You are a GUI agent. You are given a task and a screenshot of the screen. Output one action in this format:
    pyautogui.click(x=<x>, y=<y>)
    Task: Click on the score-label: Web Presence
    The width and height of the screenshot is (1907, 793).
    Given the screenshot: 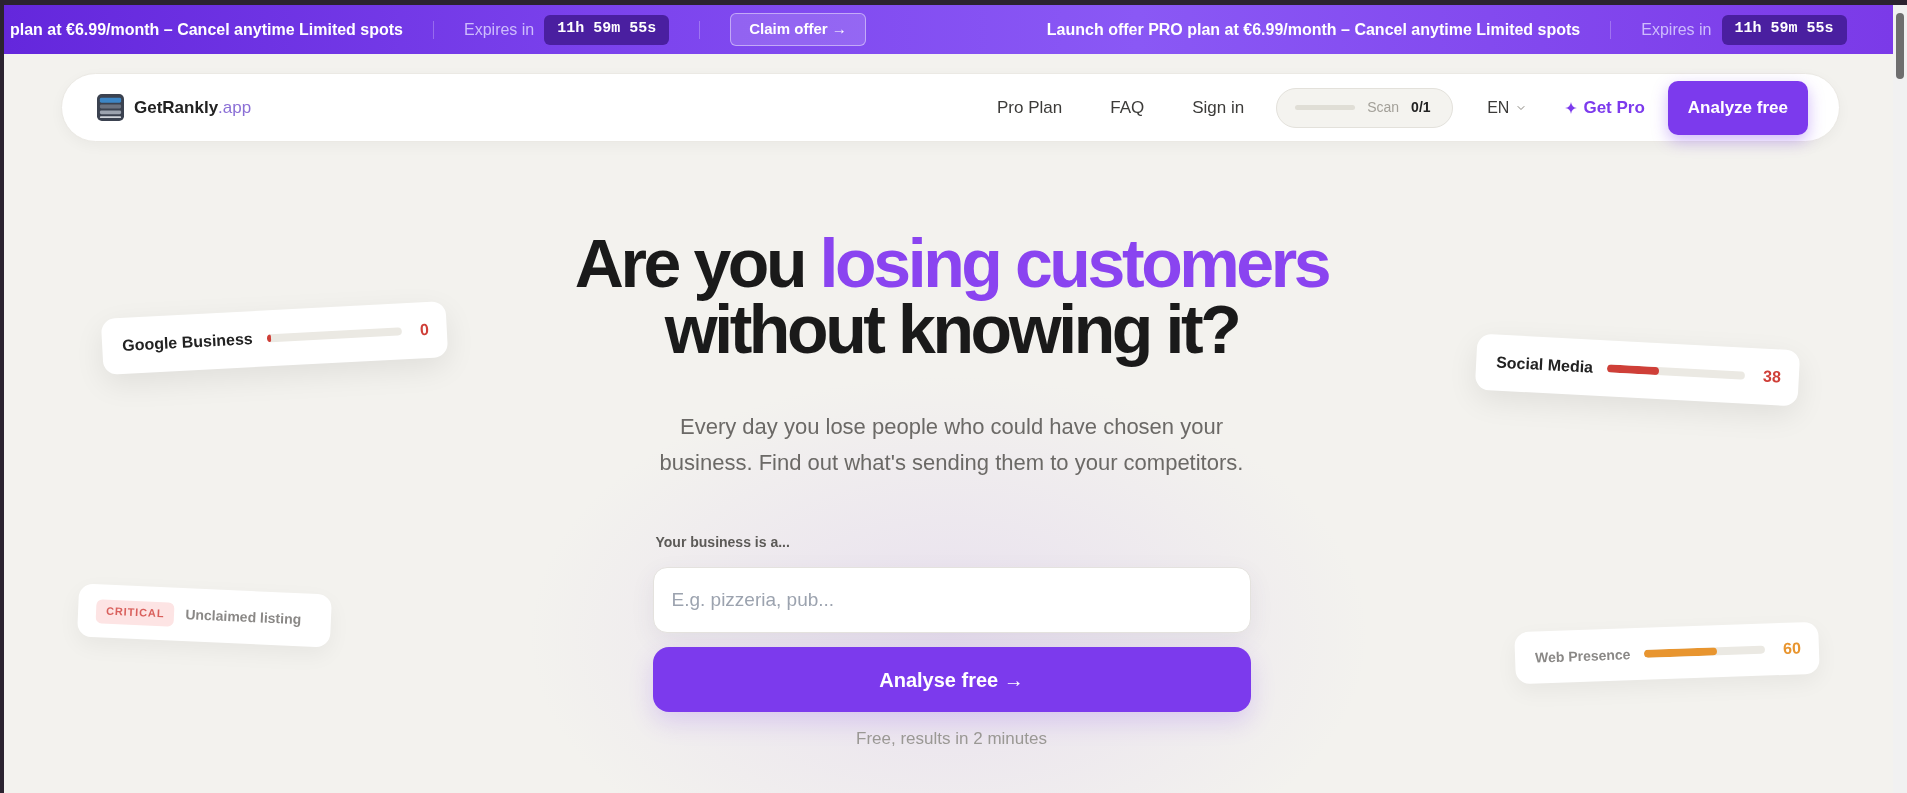 What is the action you would take?
    pyautogui.click(x=1582, y=656)
    